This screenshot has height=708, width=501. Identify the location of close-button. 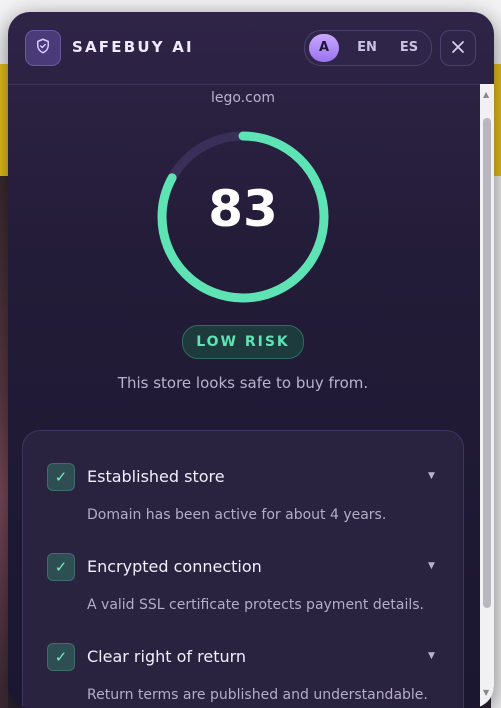
(458, 48).